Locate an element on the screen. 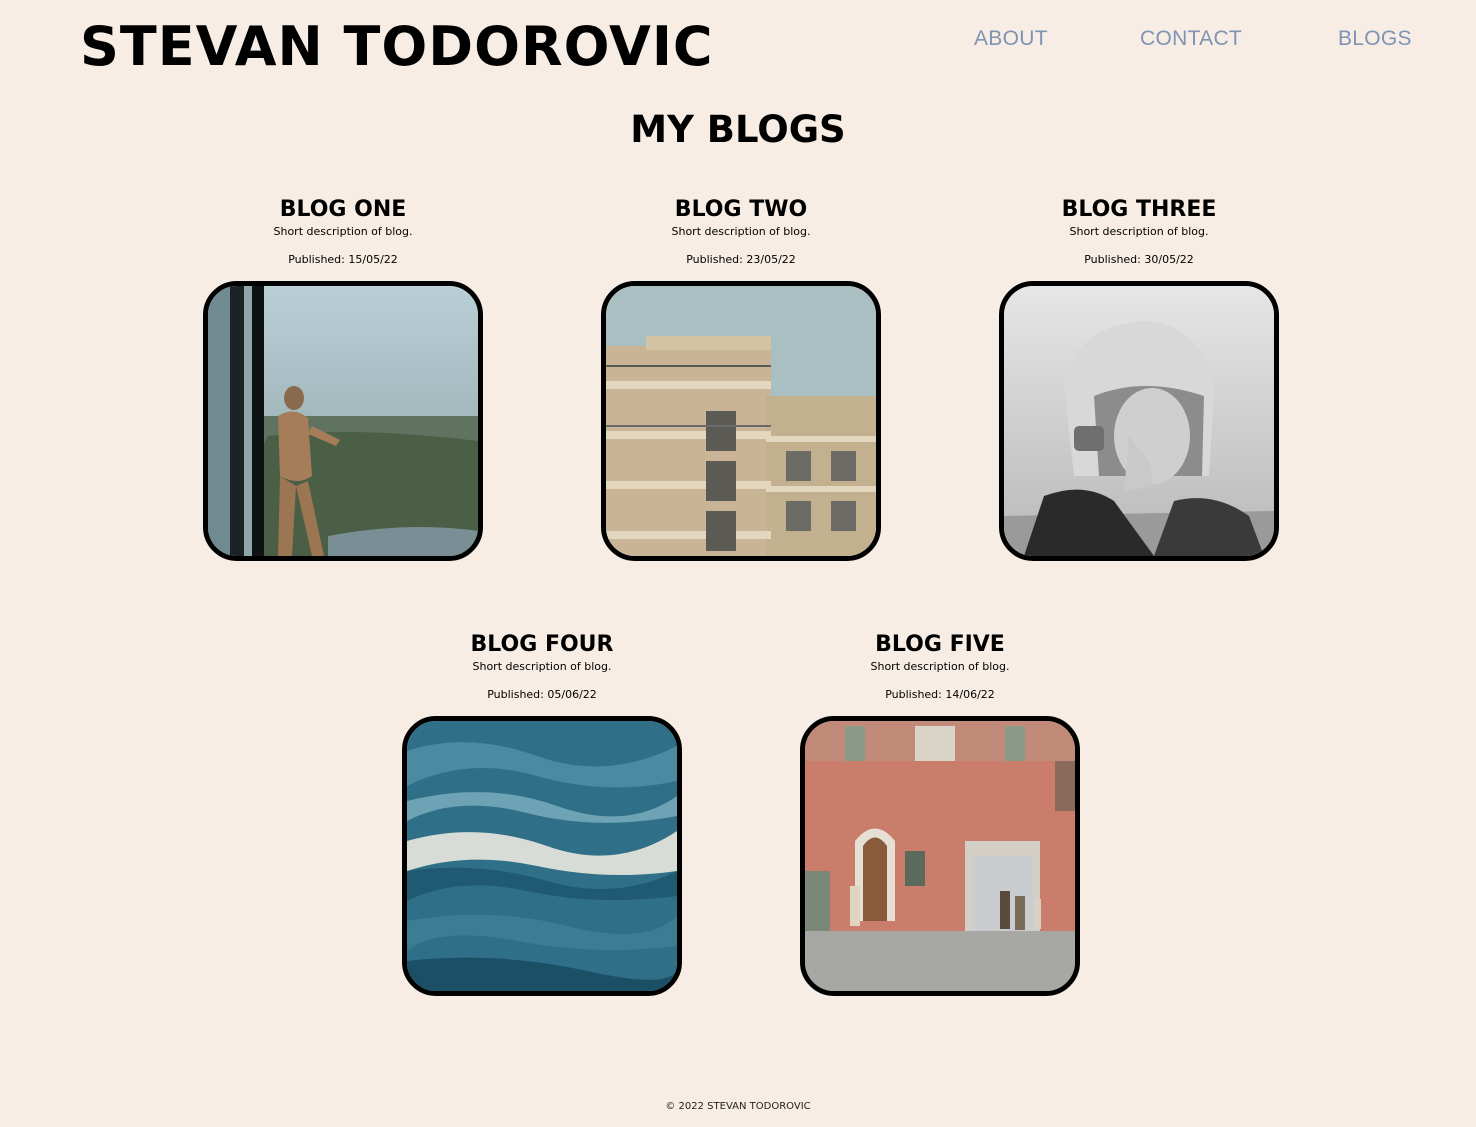 This screenshot has width=1476, height=1127. astronaut-helmet-photo is located at coordinates (1139, 421).